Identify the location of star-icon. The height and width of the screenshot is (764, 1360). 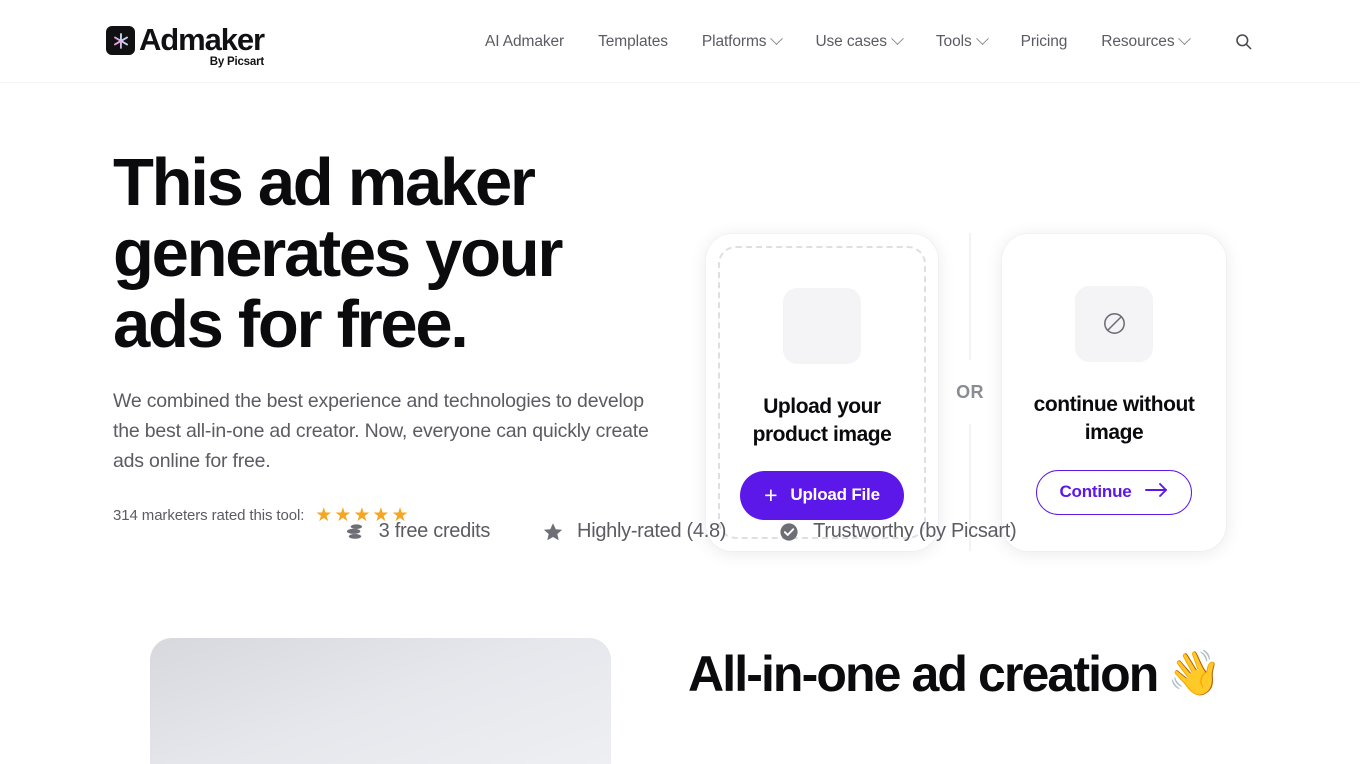
(553, 532).